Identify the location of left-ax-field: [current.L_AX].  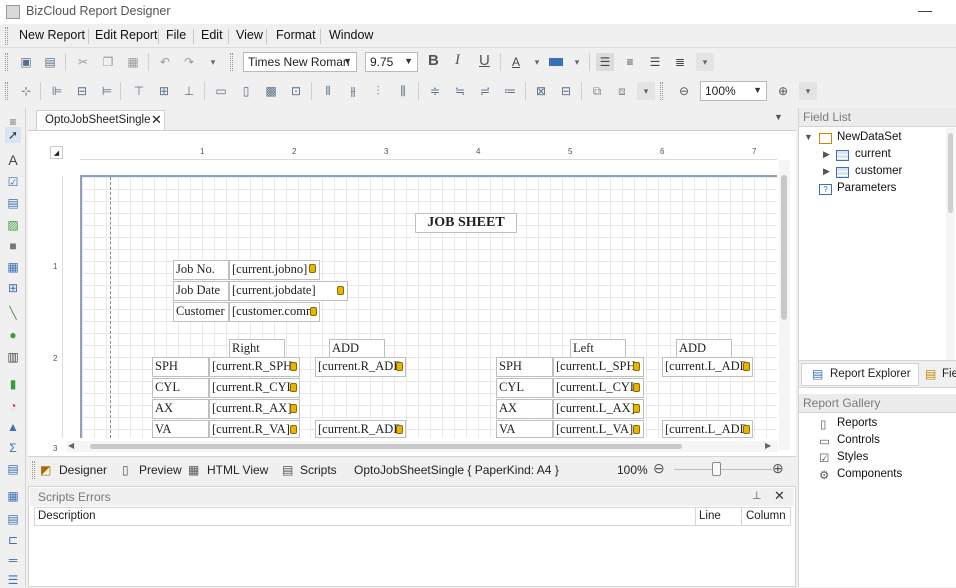
(598, 409).